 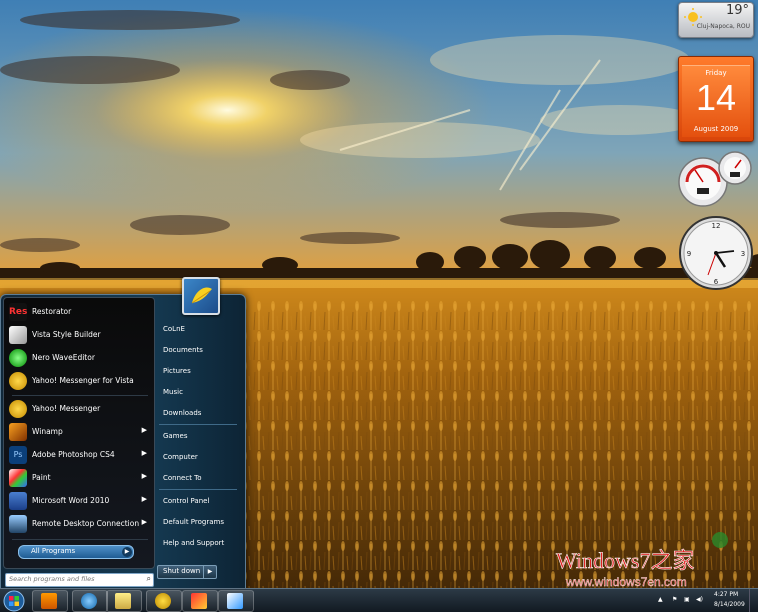 What do you see at coordinates (79, 358) in the screenshot?
I see `program-nero-waveeditor: Nero WaveEditor` at bounding box center [79, 358].